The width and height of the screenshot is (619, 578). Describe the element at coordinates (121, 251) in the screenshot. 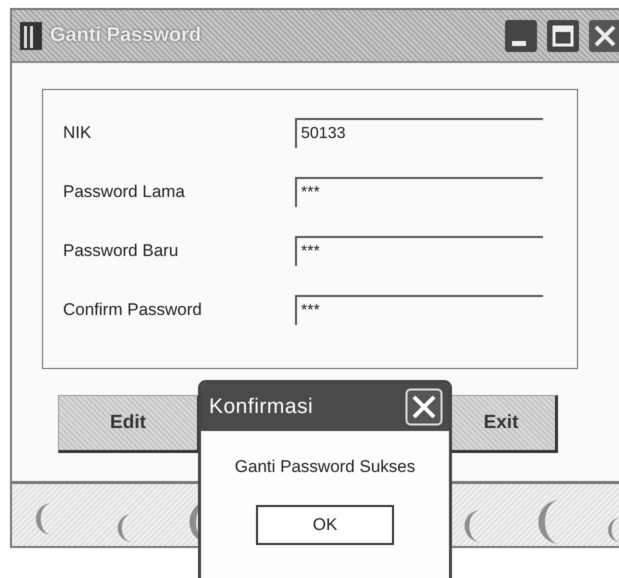

I see `field-label: Password Baru` at that location.